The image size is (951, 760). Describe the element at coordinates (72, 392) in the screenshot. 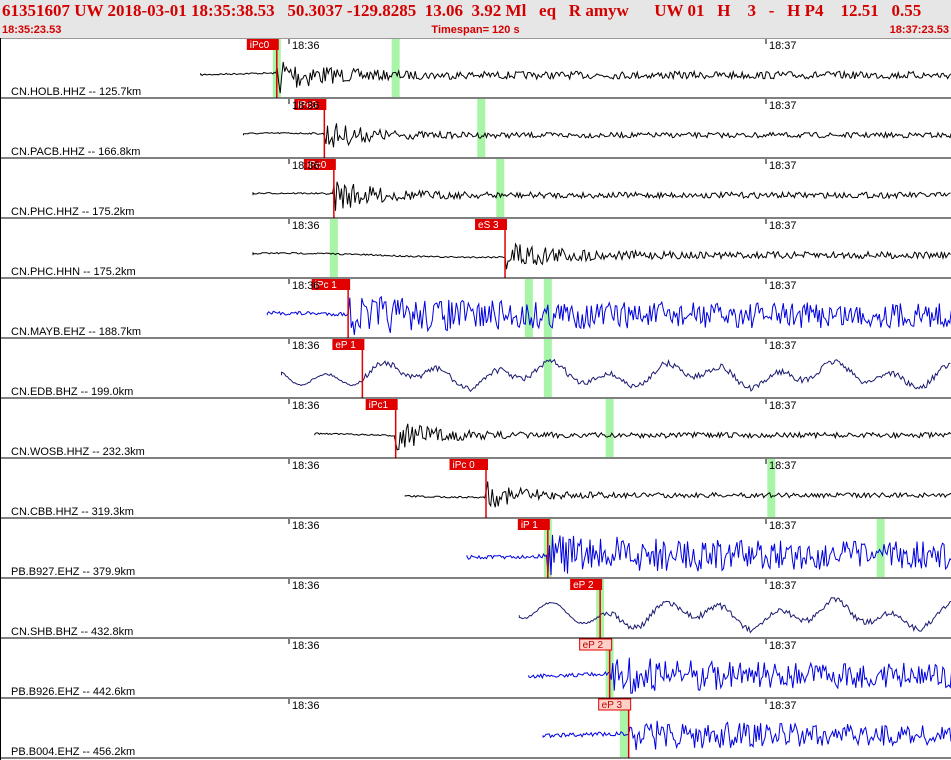

I see `station-label: CN.EDB.BHZ -- 199.0km` at that location.